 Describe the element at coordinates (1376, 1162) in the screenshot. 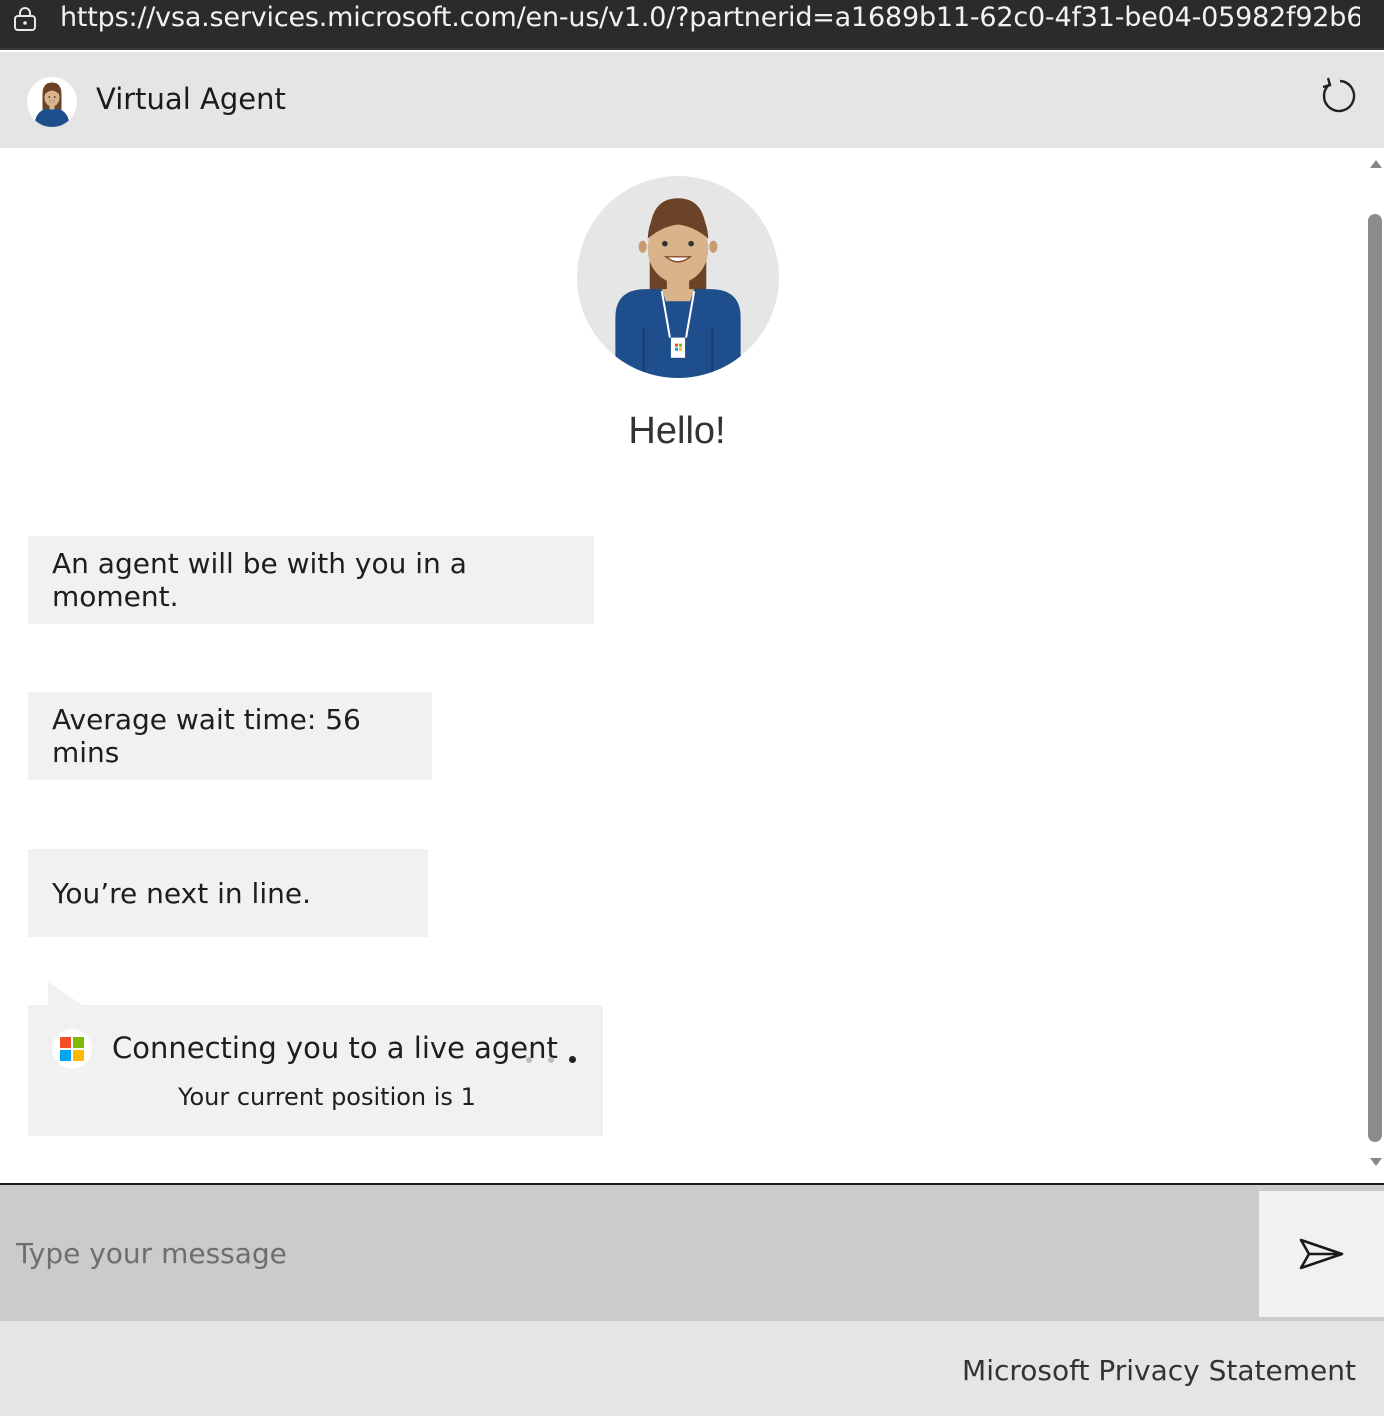

I see `scroll-down-arrow-icon` at that location.